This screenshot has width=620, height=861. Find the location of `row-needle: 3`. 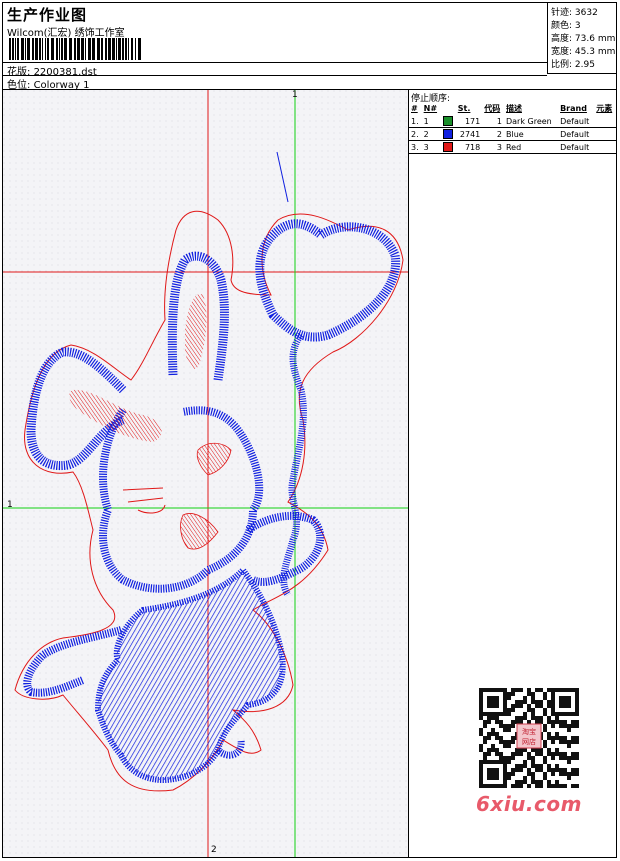

row-needle: 3 is located at coordinates (431, 147).